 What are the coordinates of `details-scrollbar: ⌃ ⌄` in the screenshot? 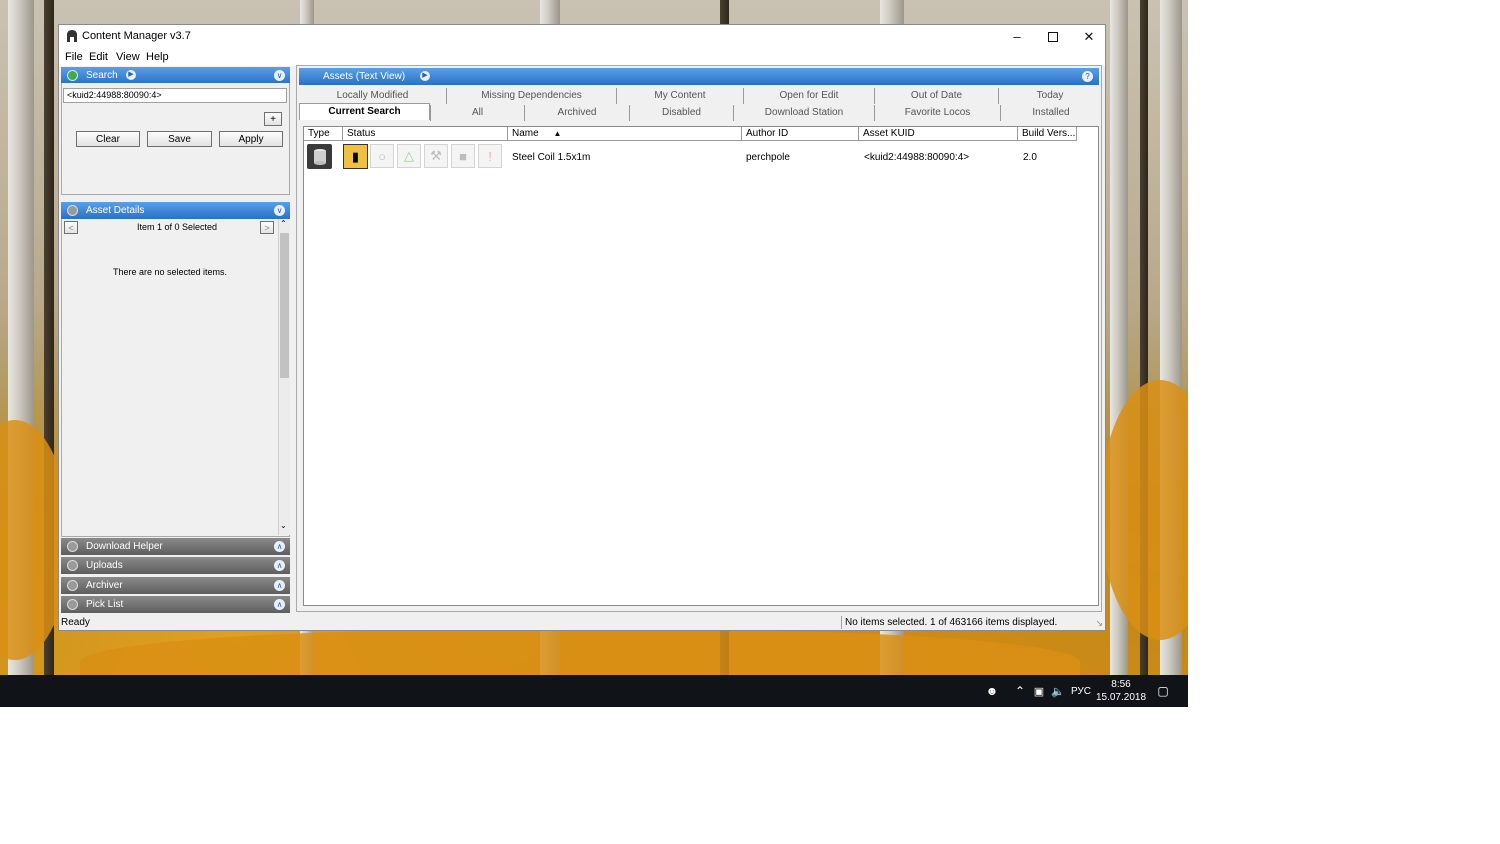 It's located at (284, 377).